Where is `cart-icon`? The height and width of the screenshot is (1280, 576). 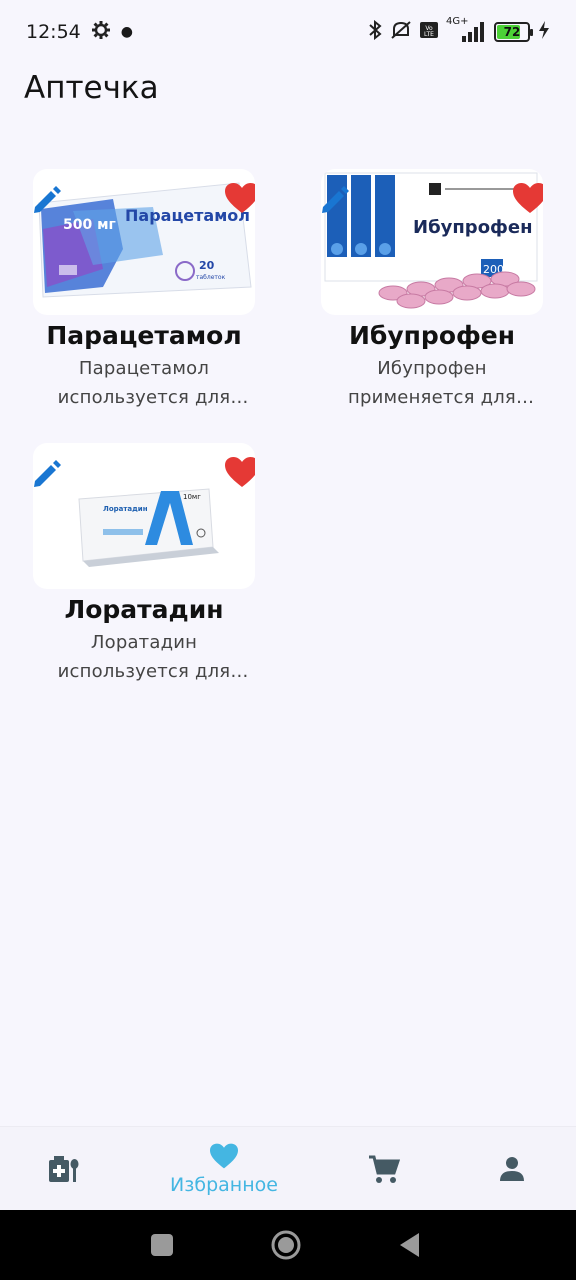 cart-icon is located at coordinates (384, 1169).